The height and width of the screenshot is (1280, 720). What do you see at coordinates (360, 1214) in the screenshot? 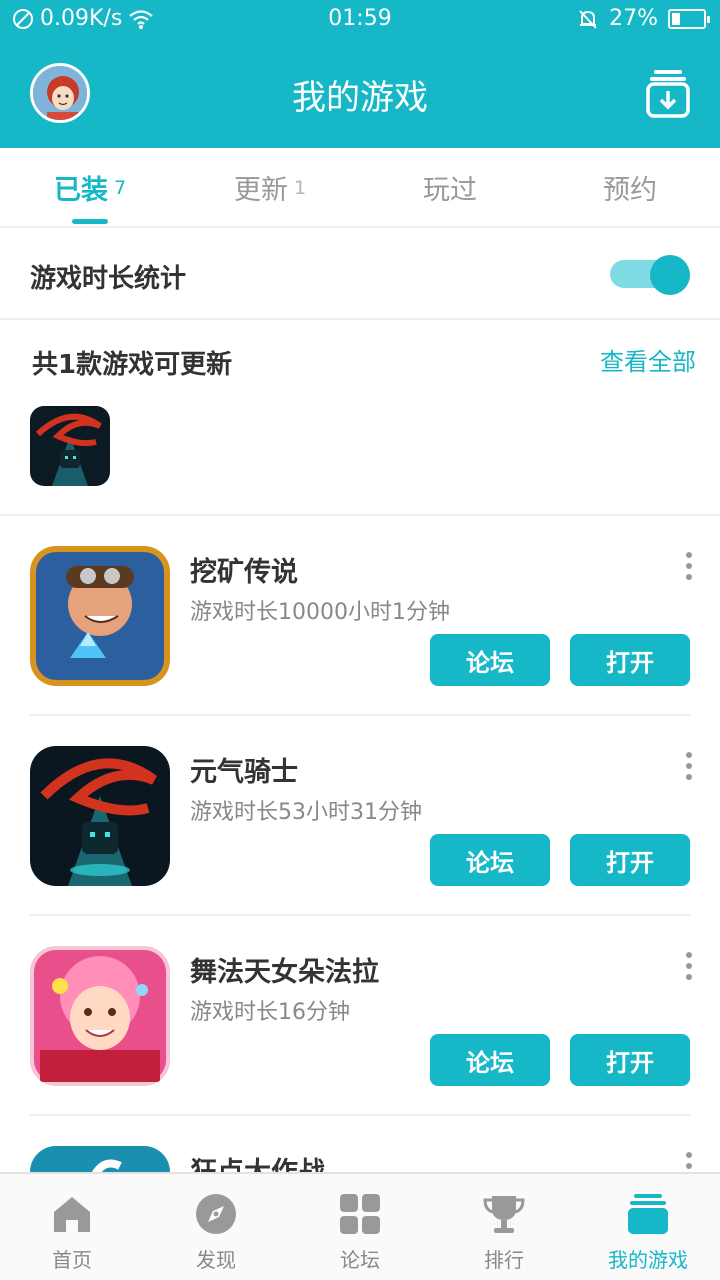
I see `grid-icon` at bounding box center [360, 1214].